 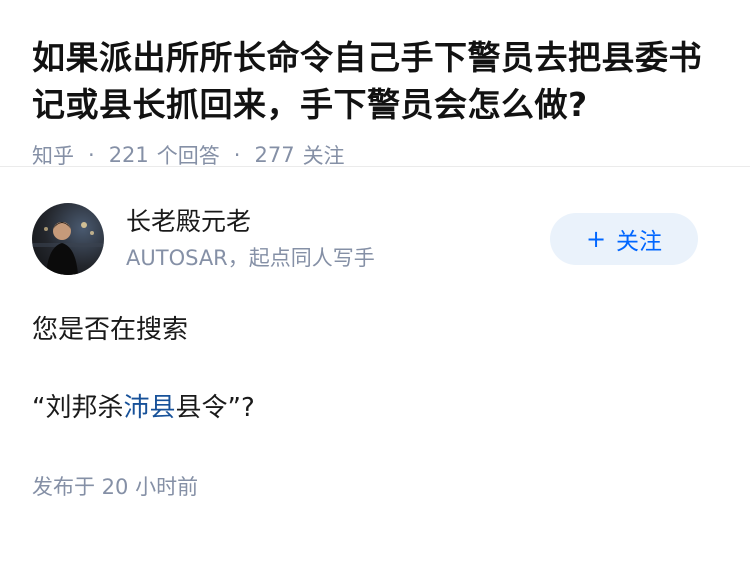 I want to click on follow-count: 277, so click(x=274, y=155).